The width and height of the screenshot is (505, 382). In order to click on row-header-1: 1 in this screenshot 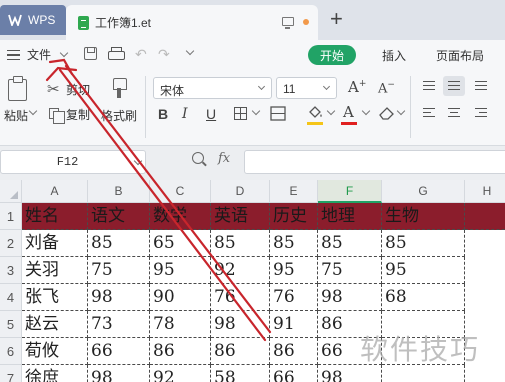, I will do `click(11, 216)`.